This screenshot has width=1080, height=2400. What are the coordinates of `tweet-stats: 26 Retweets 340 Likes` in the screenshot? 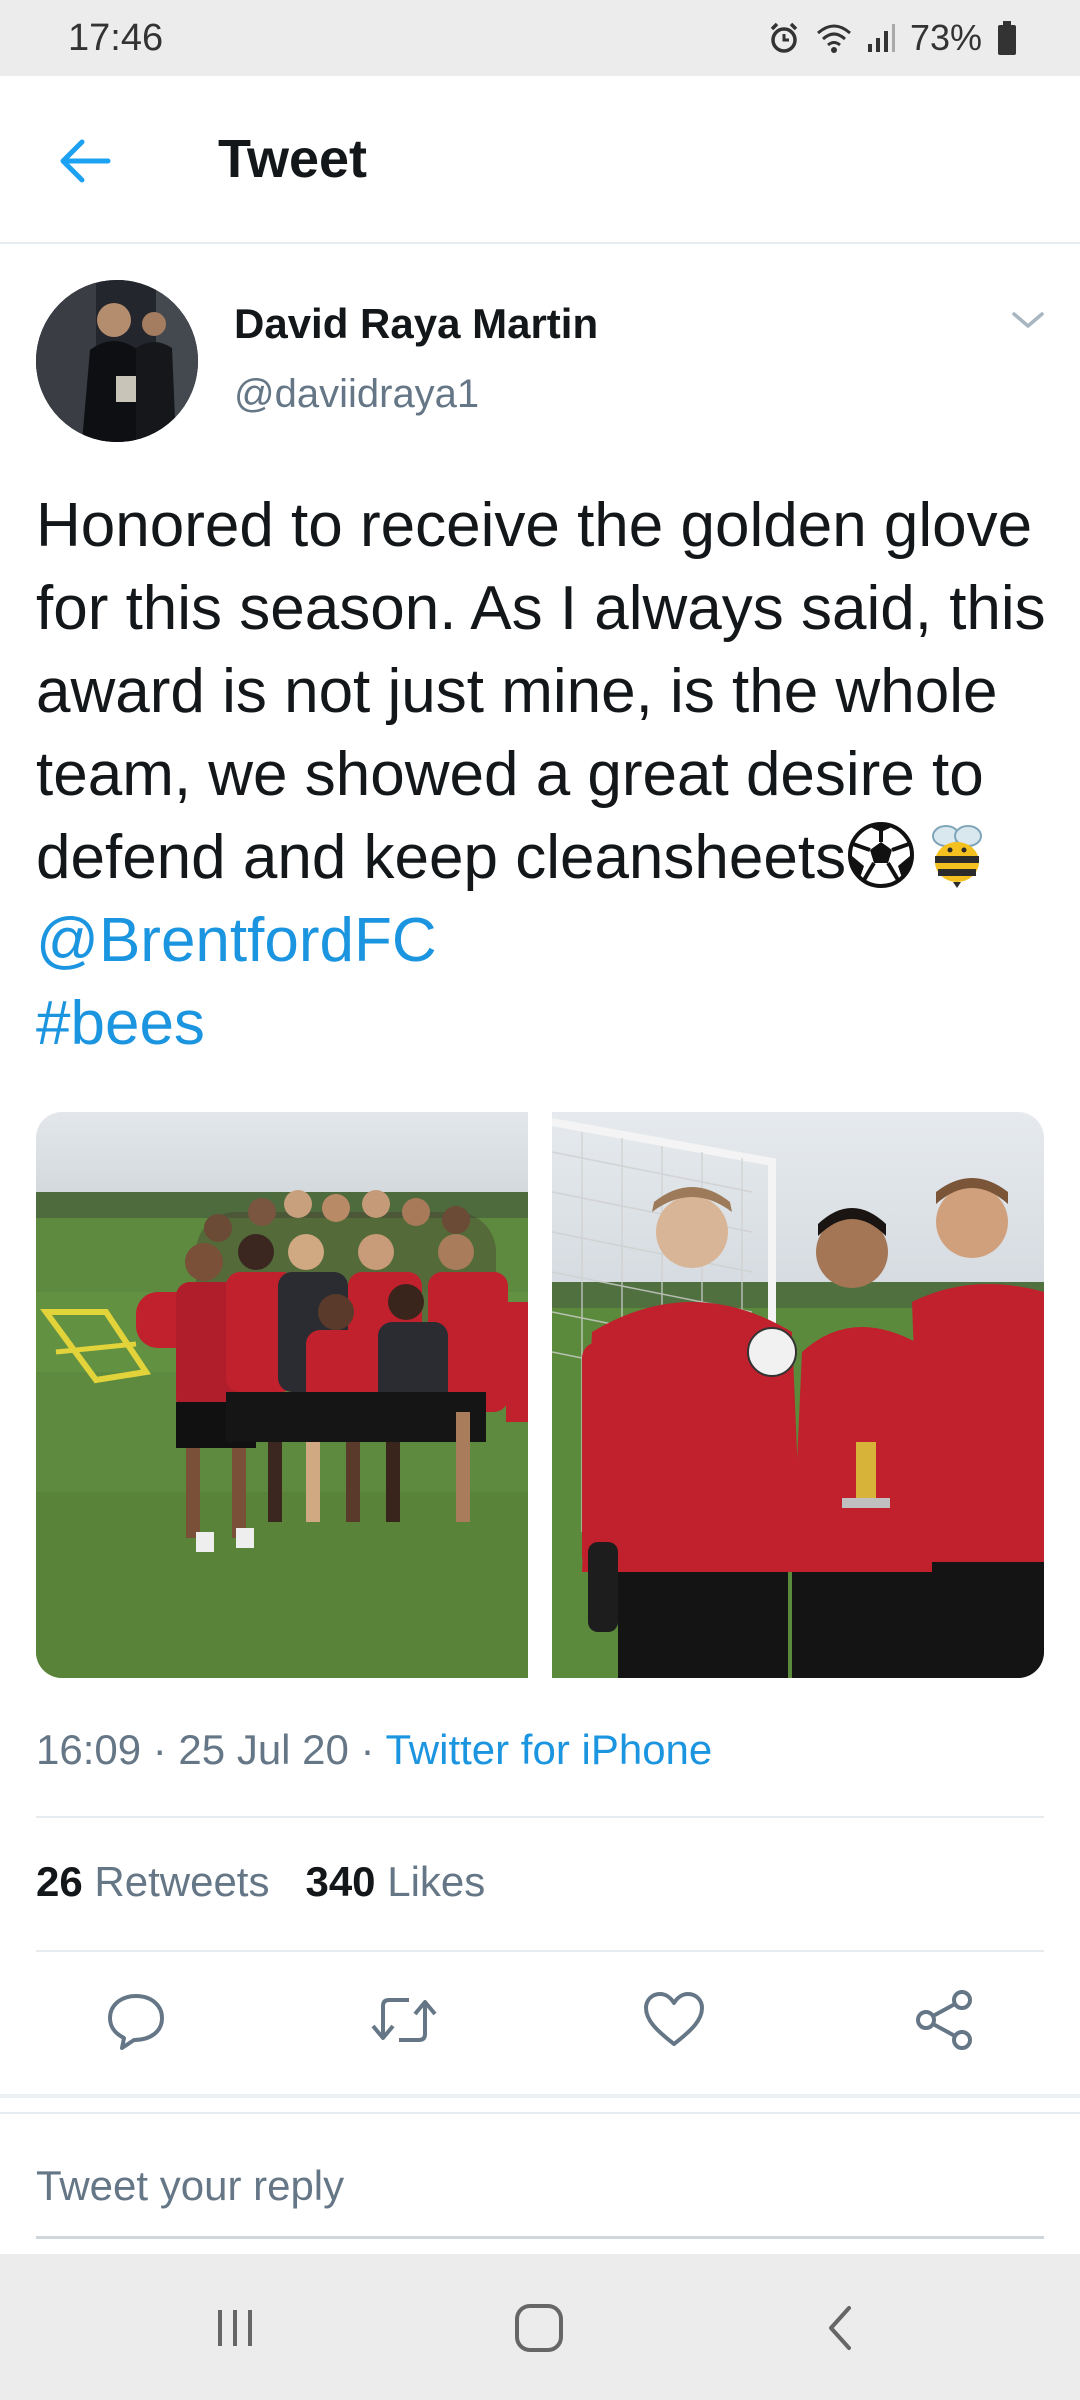 It's located at (260, 1882).